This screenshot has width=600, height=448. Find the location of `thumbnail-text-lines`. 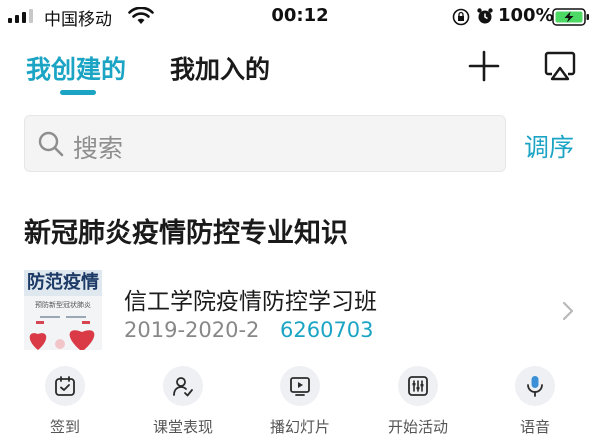

thumbnail-text-lines is located at coordinates (63, 320).